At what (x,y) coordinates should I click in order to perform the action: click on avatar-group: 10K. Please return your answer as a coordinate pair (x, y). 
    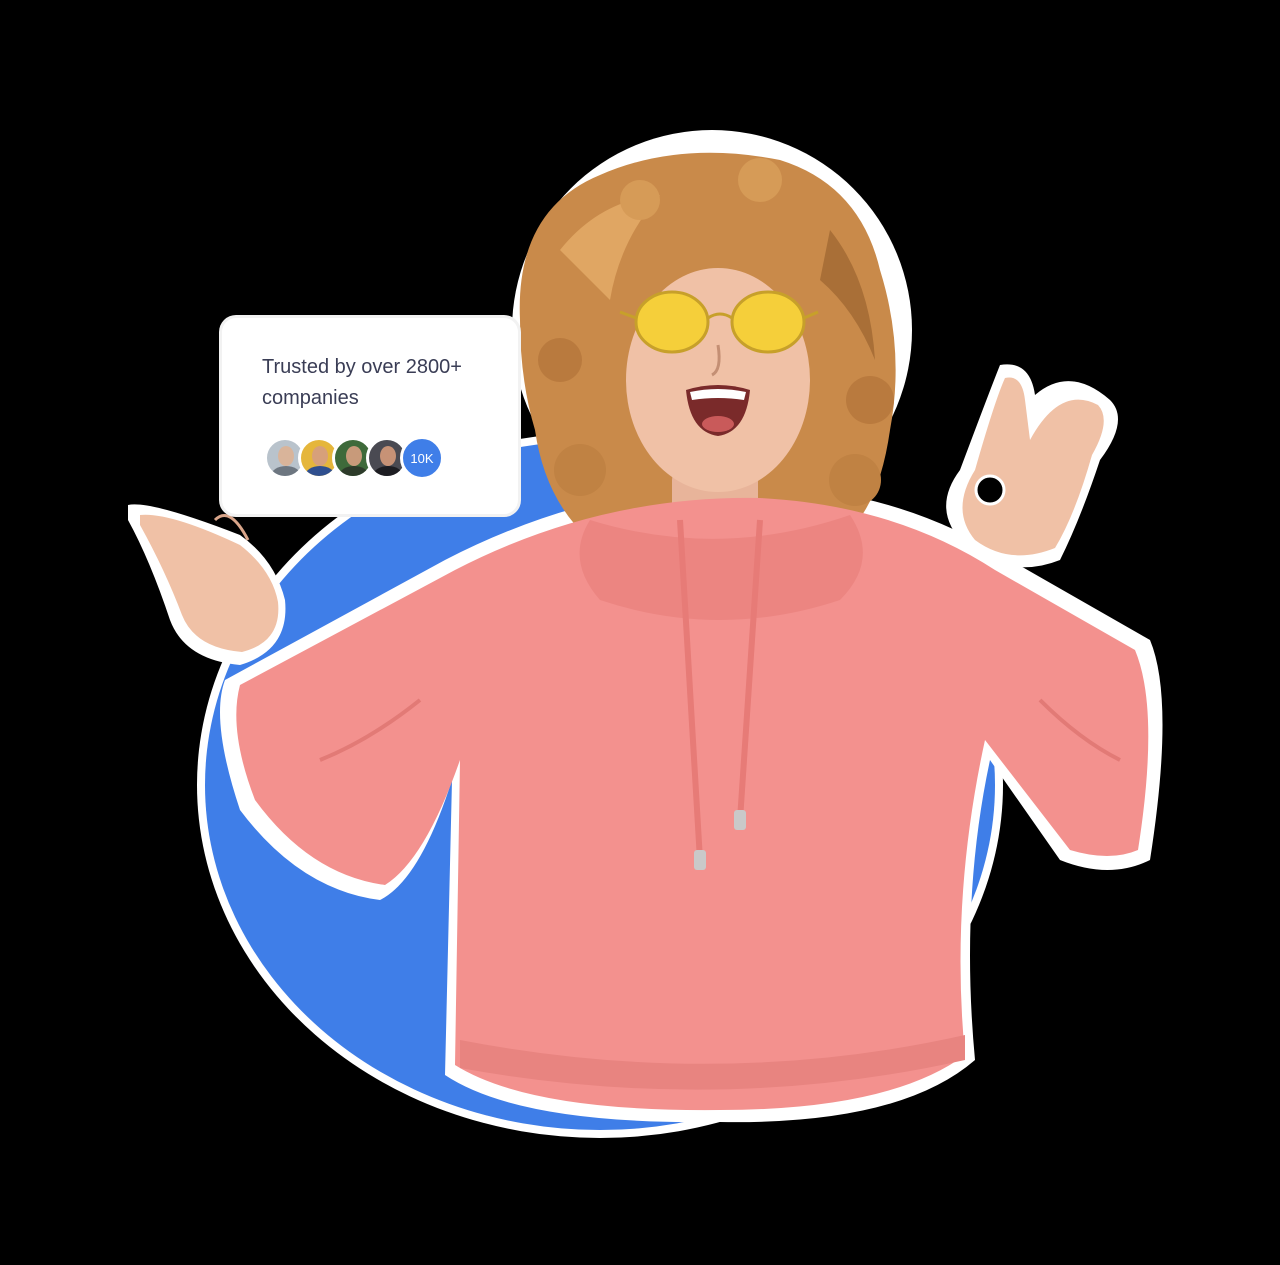
    Looking at the image, I should click on (376, 458).